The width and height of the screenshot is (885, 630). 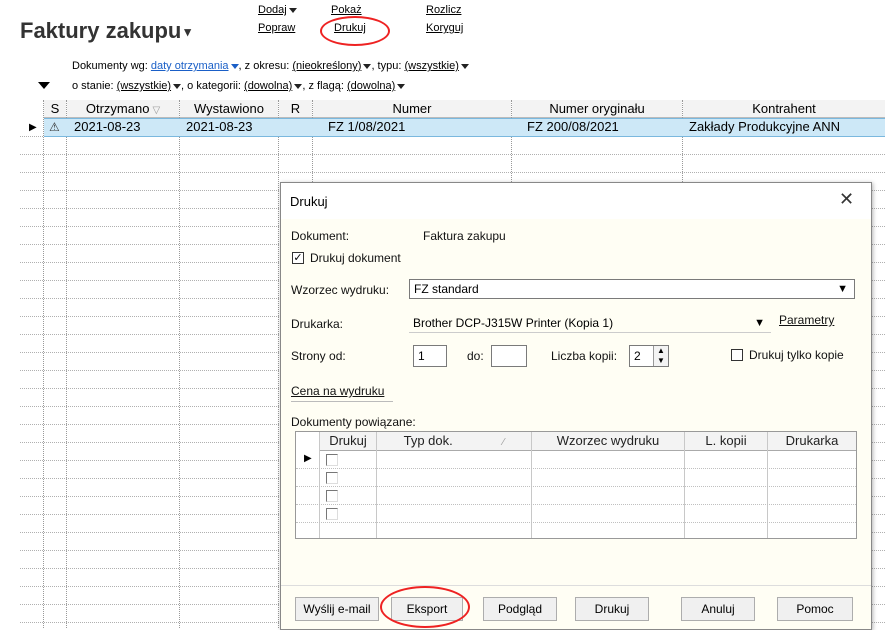 I want to click on dialog-title: Drukuj, so click(x=309, y=201).